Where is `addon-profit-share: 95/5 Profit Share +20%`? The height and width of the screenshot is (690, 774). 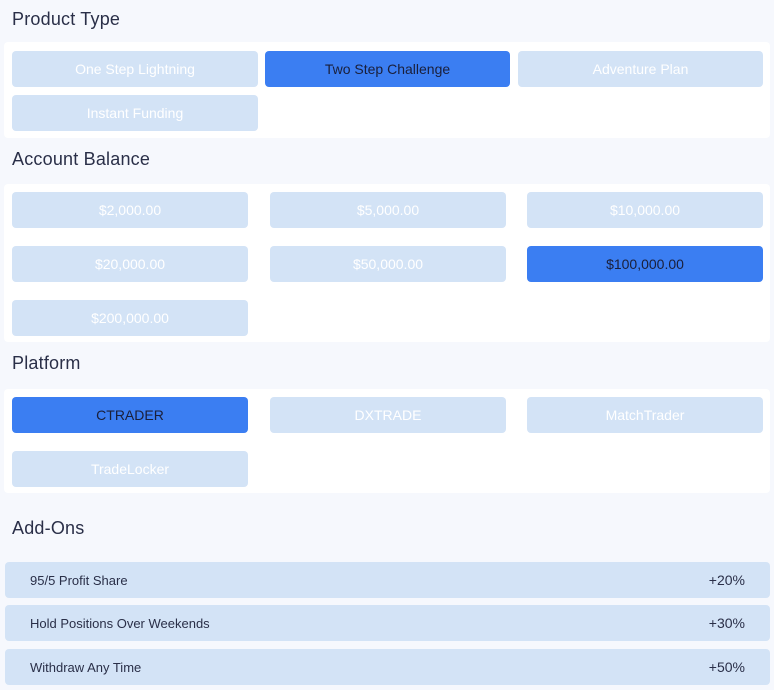
addon-profit-share: 95/5 Profit Share +20% is located at coordinates (387, 580).